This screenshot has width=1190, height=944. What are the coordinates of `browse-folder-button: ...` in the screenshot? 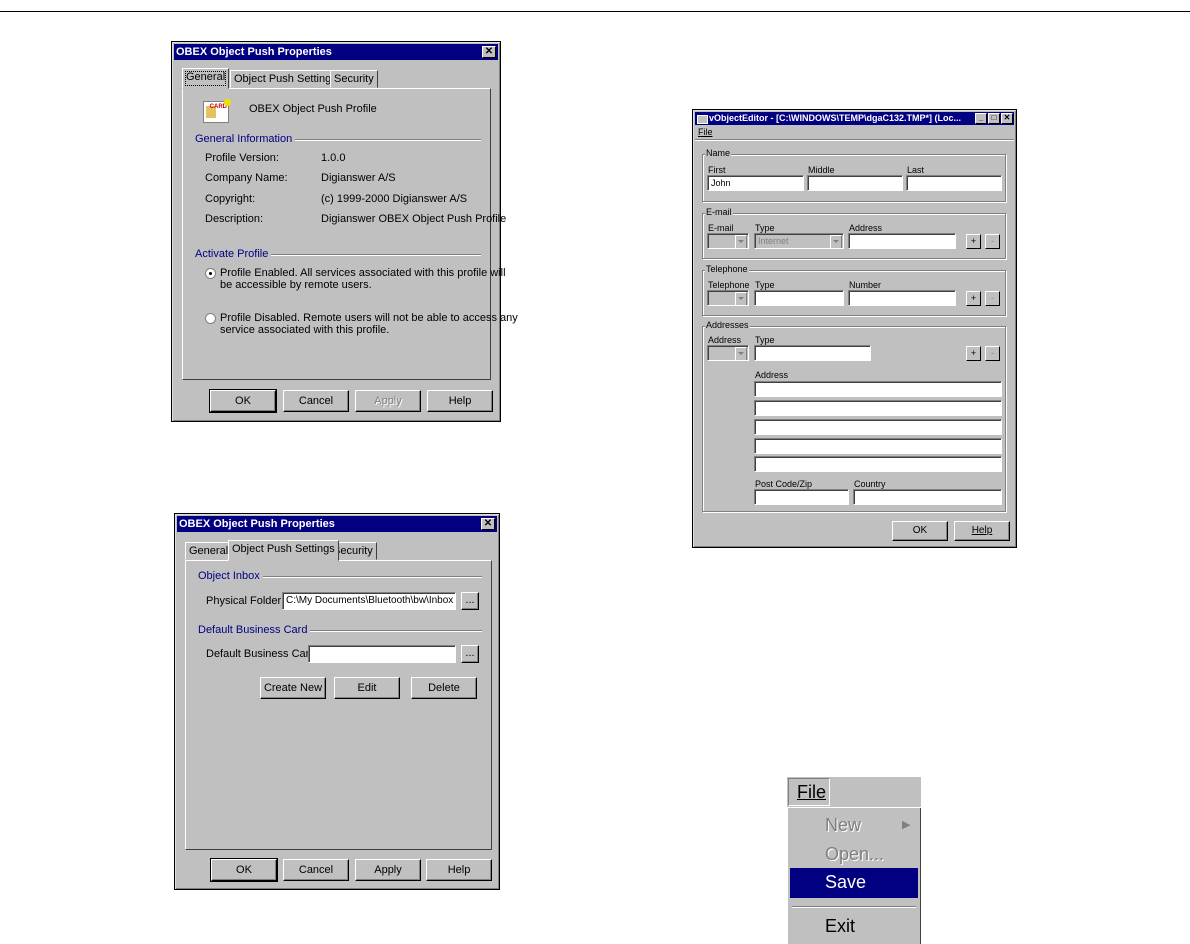 It's located at (470, 601).